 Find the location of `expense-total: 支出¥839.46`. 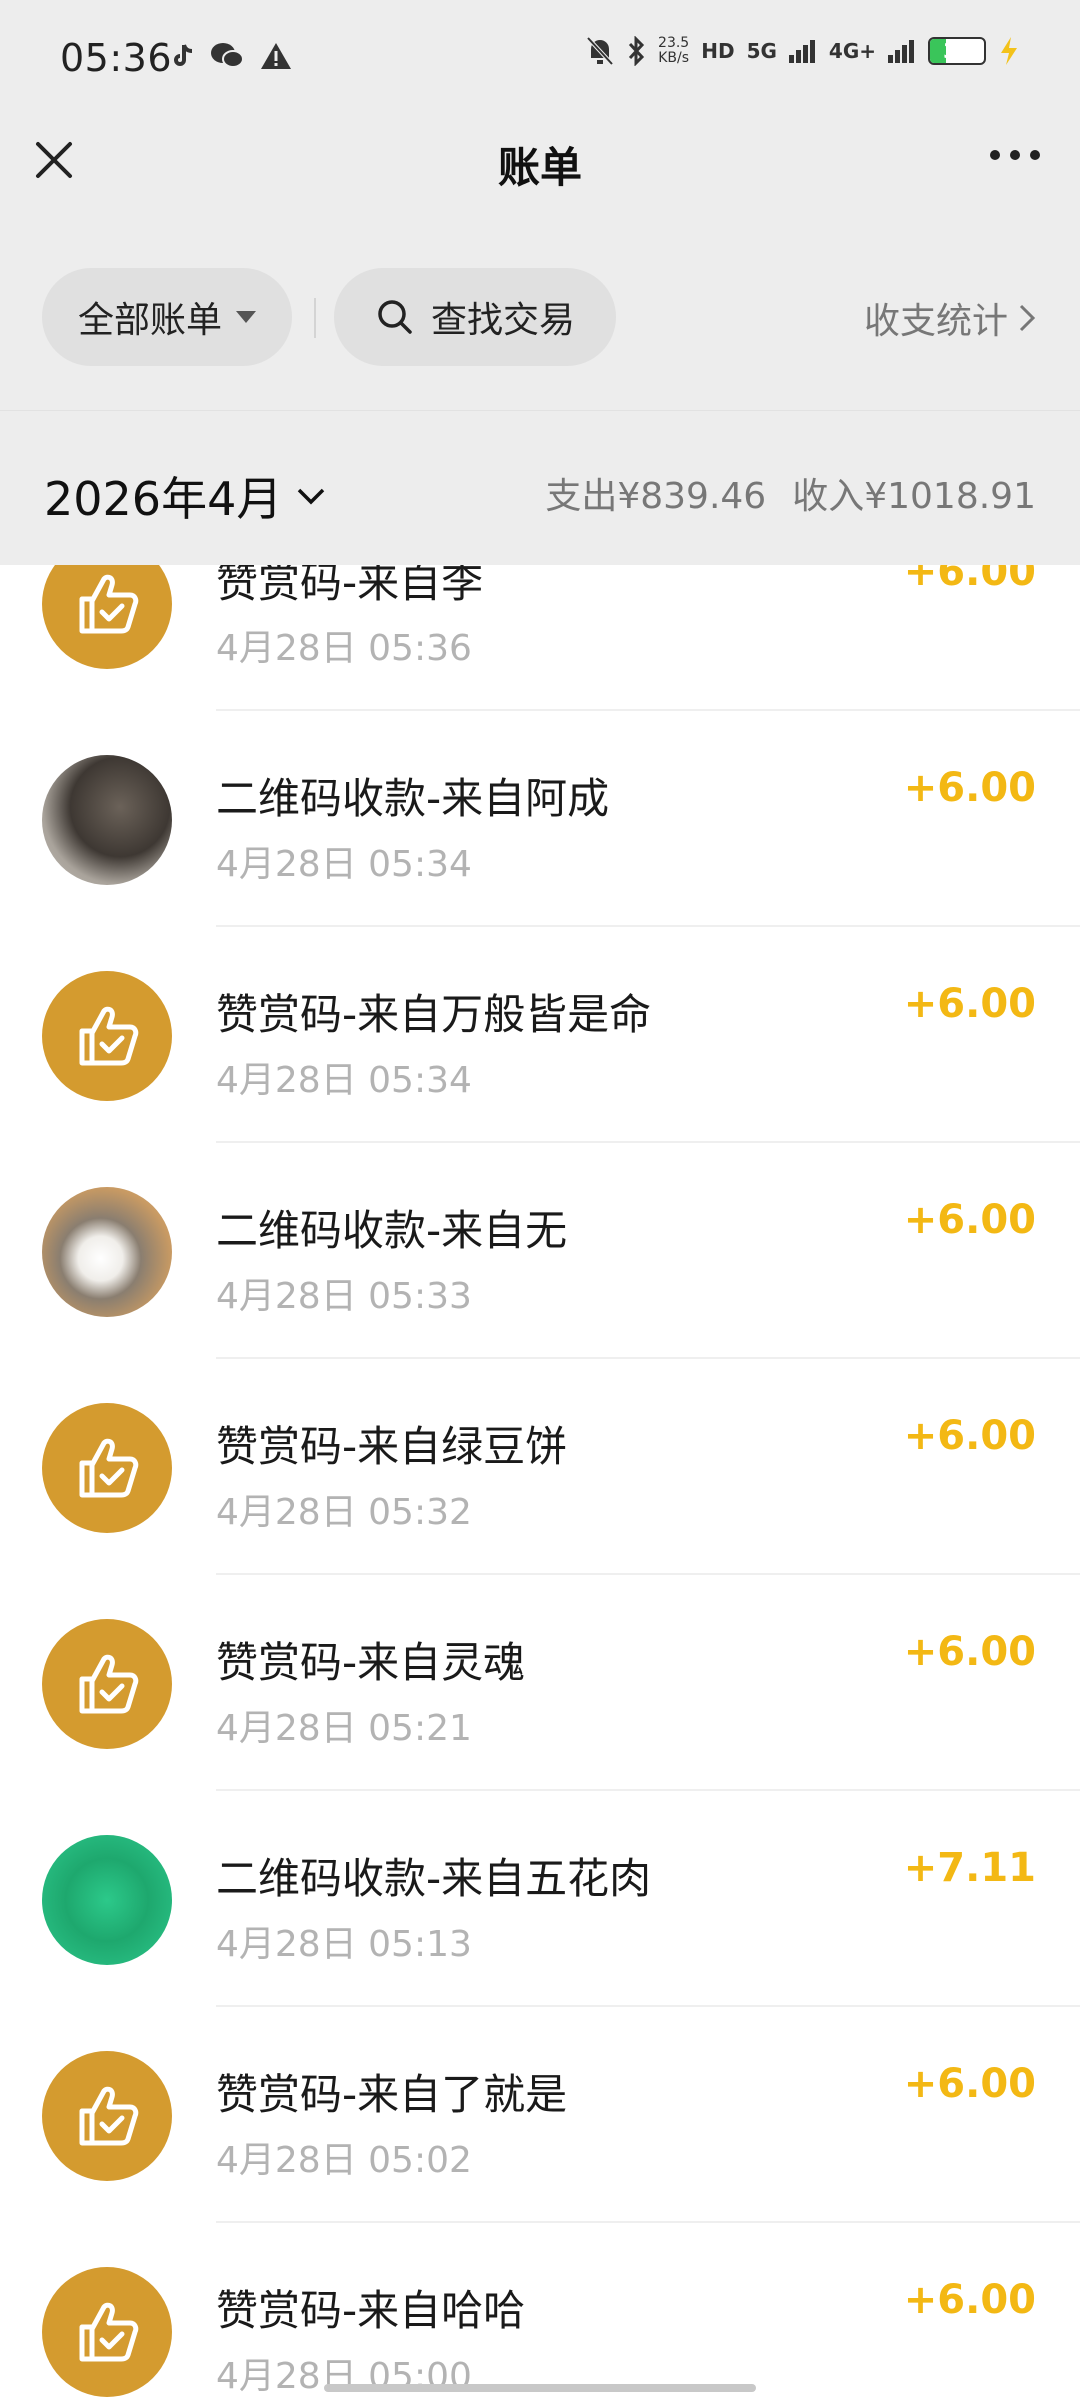

expense-total: 支出¥839.46 is located at coordinates (656, 496).